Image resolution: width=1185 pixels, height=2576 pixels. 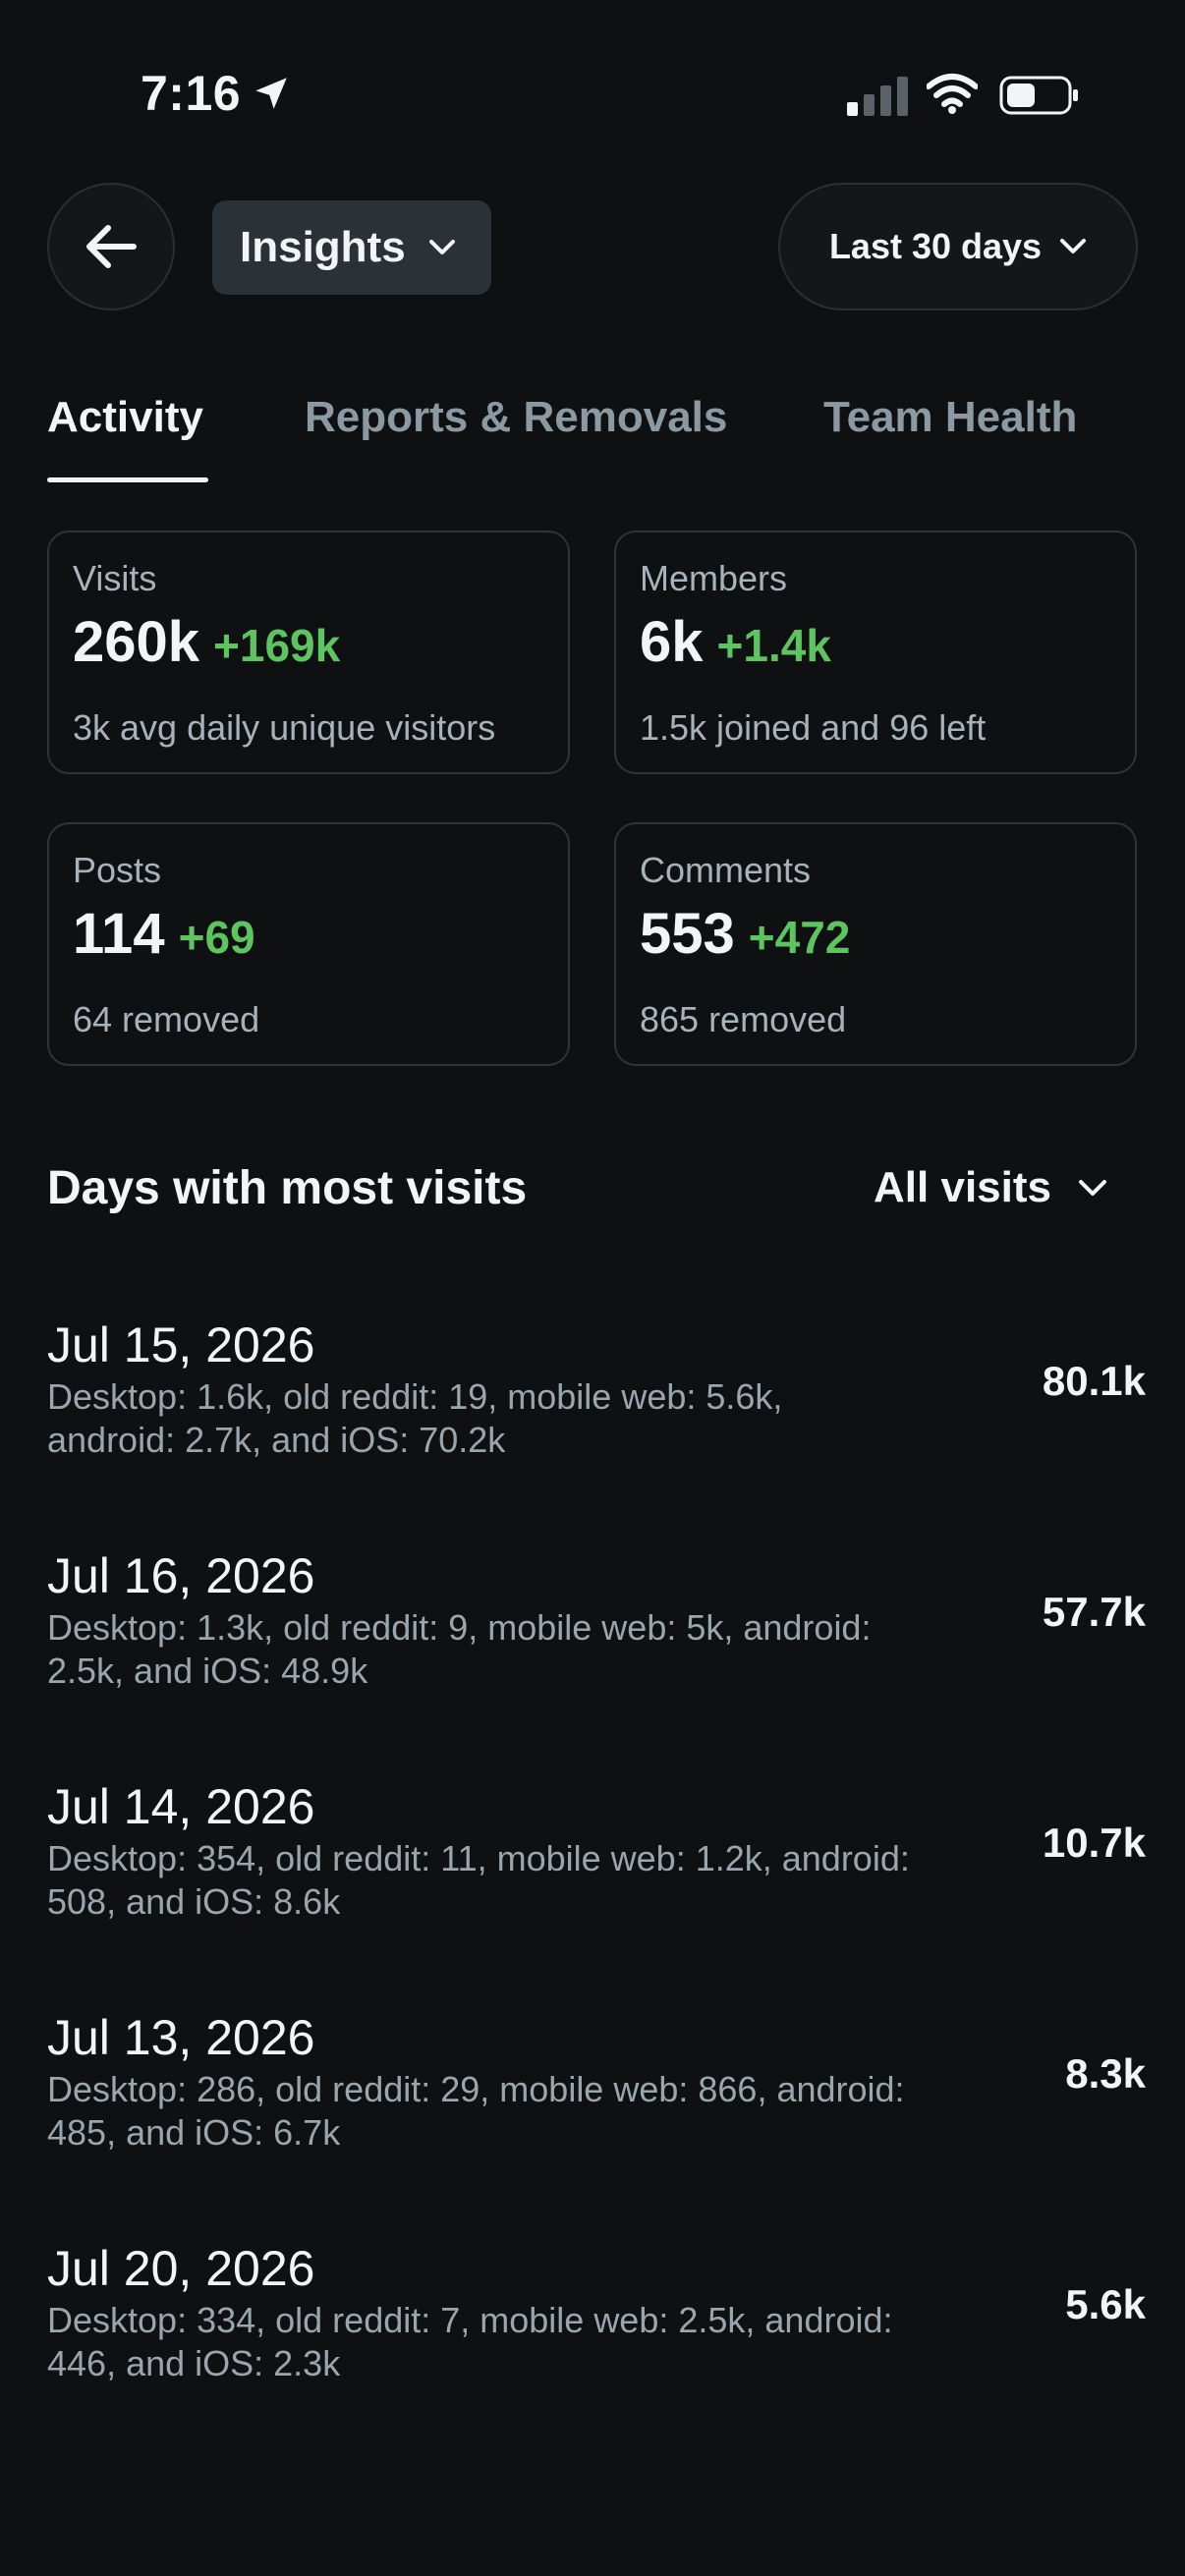 I want to click on date-range-label: Last 30 days, so click(x=936, y=246).